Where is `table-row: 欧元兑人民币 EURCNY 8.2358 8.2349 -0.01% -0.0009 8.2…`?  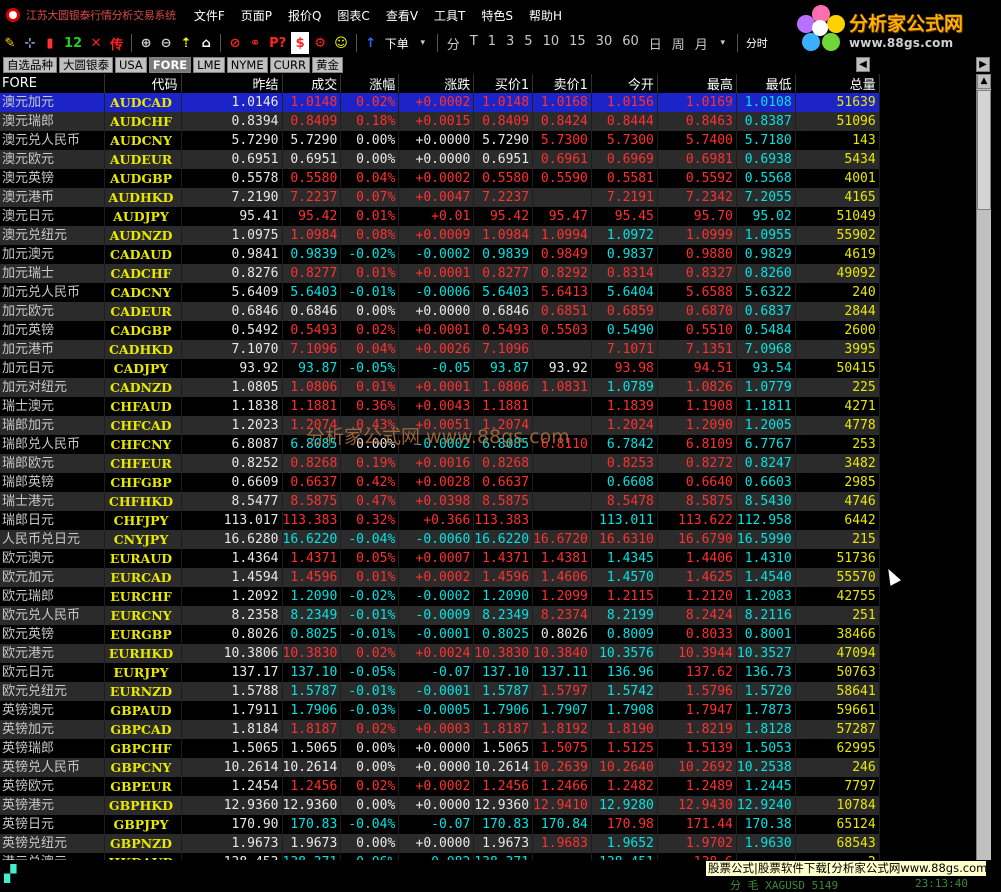 table-row: 欧元兑人民币 EURCNY 8.2358 8.2349 -0.01% -0.0009 8.2… is located at coordinates (440, 615).